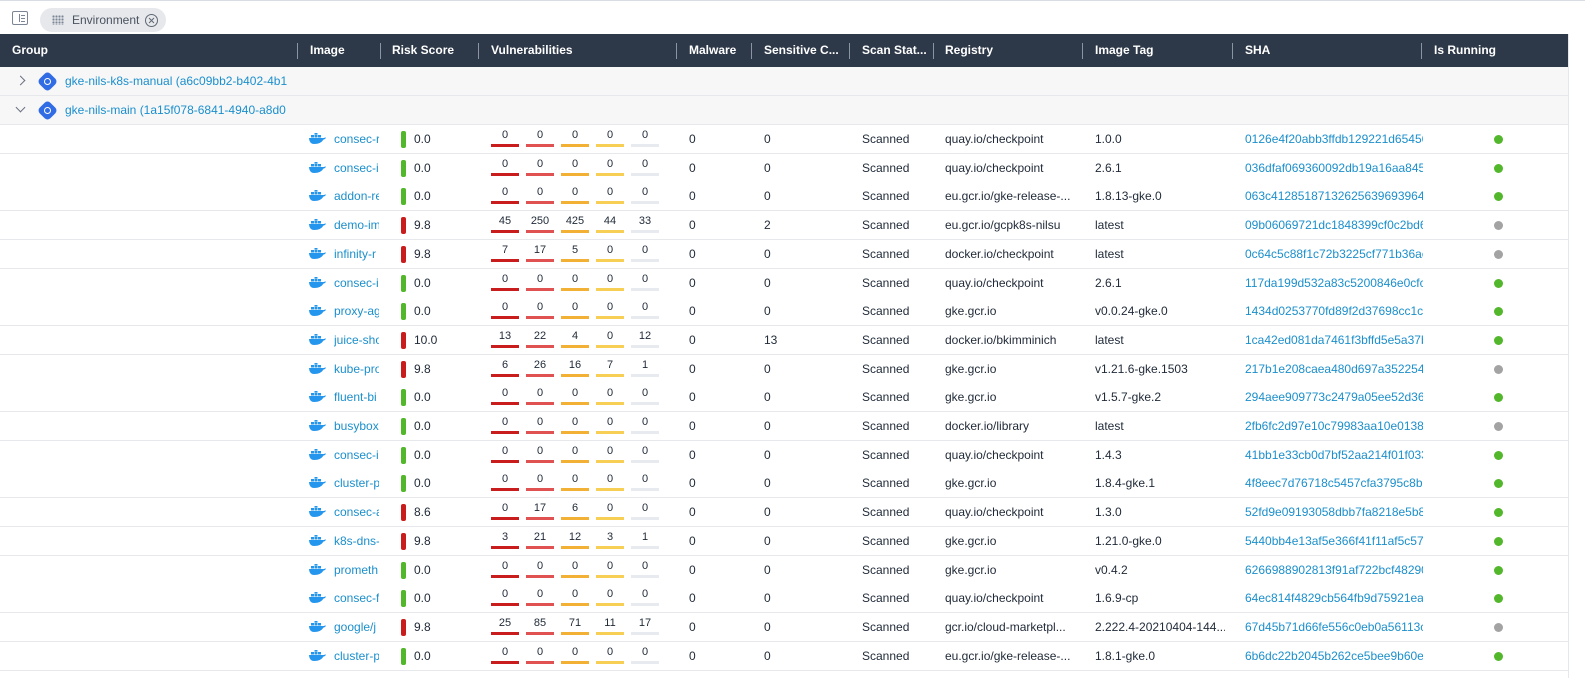 The height and width of the screenshot is (678, 1585). Describe the element at coordinates (540, 369) in the screenshot. I see `vulnerability-count: 26` at that location.